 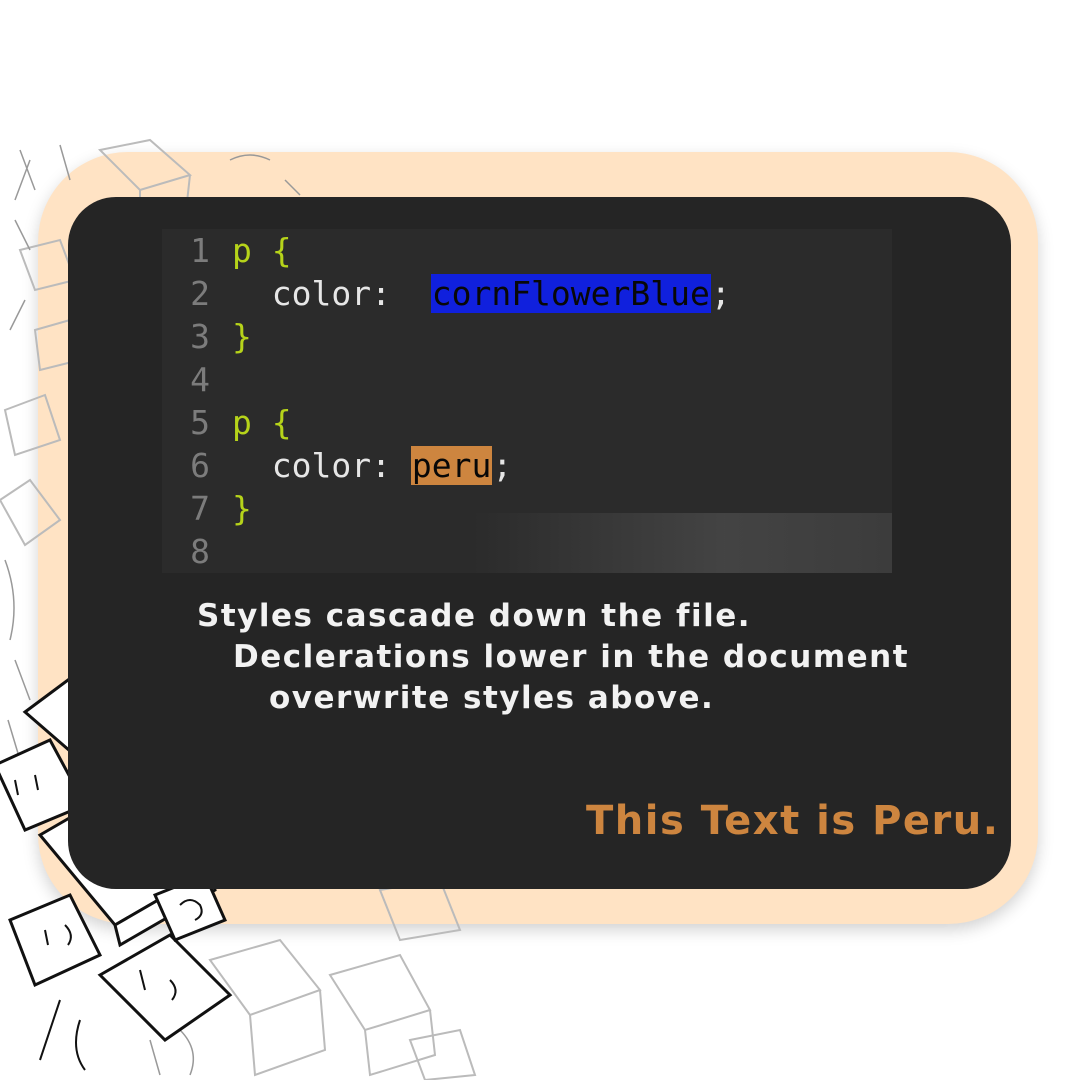 What do you see at coordinates (227, 422) in the screenshot?
I see `code-line-5: 5p {` at bounding box center [227, 422].